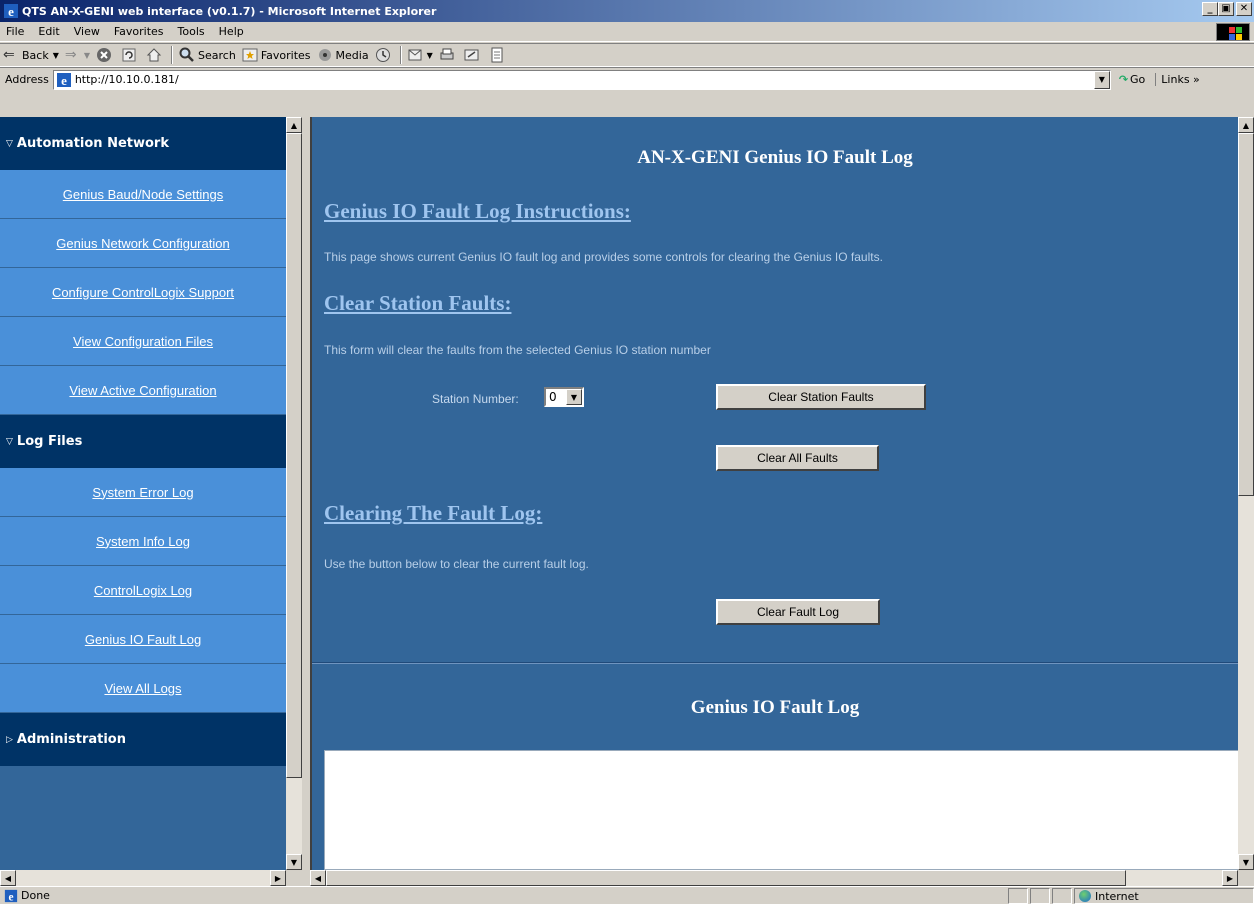  I want to click on address-url: http://10.10.0.181/, so click(126, 79).